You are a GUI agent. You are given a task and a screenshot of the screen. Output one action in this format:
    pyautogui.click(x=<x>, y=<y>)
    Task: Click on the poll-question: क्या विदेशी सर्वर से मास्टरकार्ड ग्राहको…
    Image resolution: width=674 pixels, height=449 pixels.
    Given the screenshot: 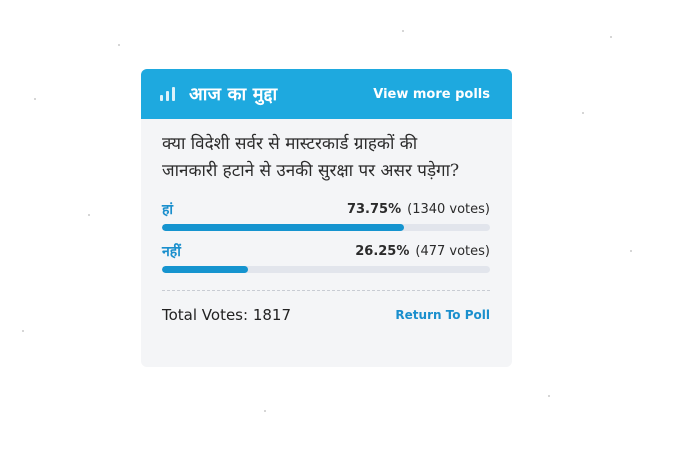 What is the action you would take?
    pyautogui.click(x=311, y=157)
    